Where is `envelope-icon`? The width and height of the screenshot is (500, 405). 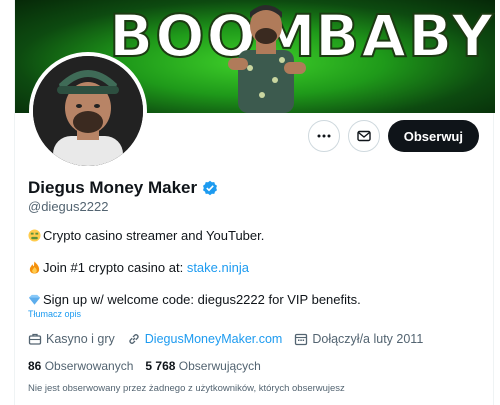
envelope-icon is located at coordinates (364, 136).